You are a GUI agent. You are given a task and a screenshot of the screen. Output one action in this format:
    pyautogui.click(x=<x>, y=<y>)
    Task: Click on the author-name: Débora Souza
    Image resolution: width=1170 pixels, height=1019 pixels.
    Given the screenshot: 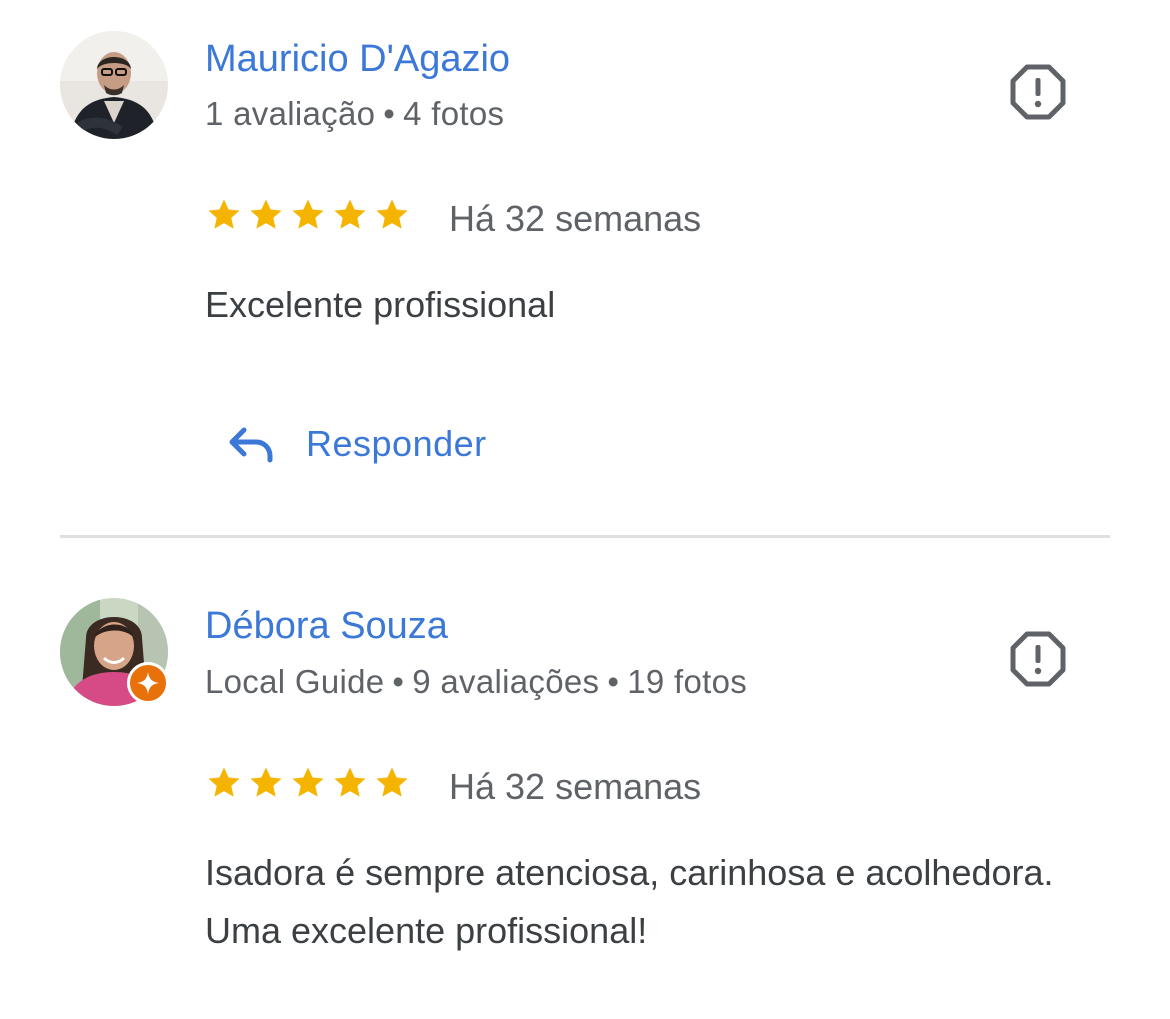 What is the action you would take?
    pyautogui.click(x=326, y=626)
    